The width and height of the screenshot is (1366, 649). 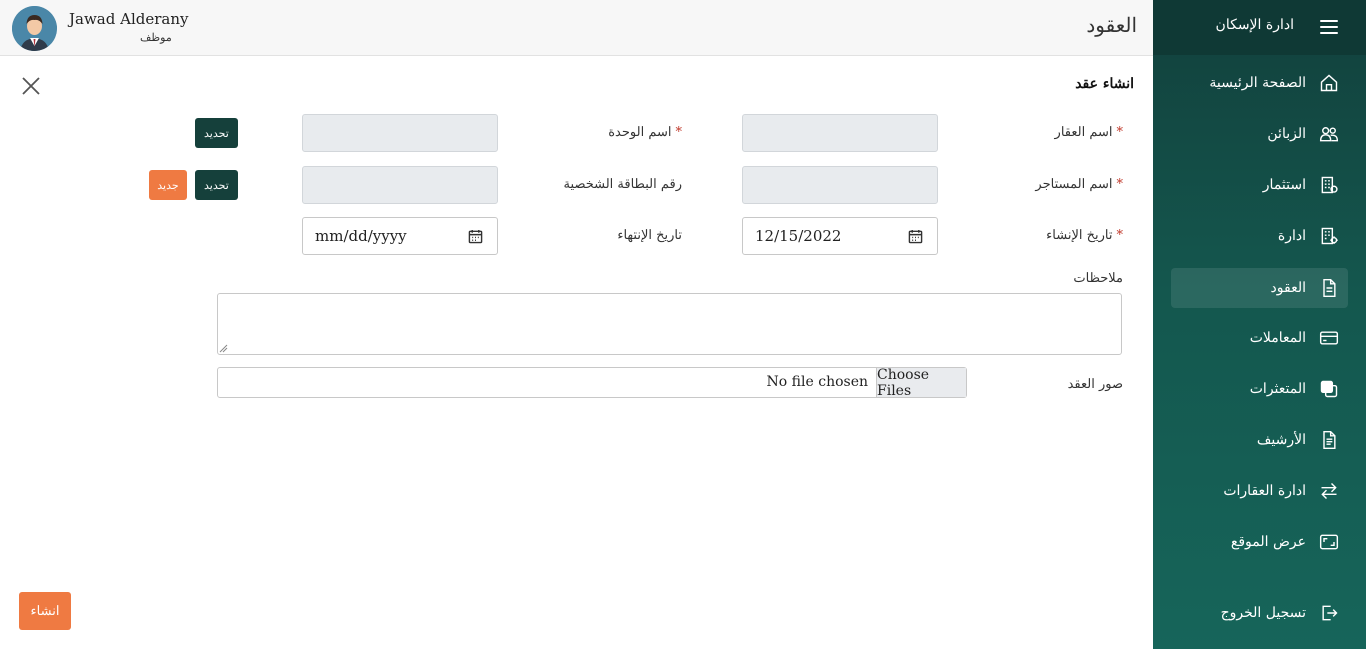 I want to click on sidebar-item-label: المعاملات, so click(x=1277, y=338).